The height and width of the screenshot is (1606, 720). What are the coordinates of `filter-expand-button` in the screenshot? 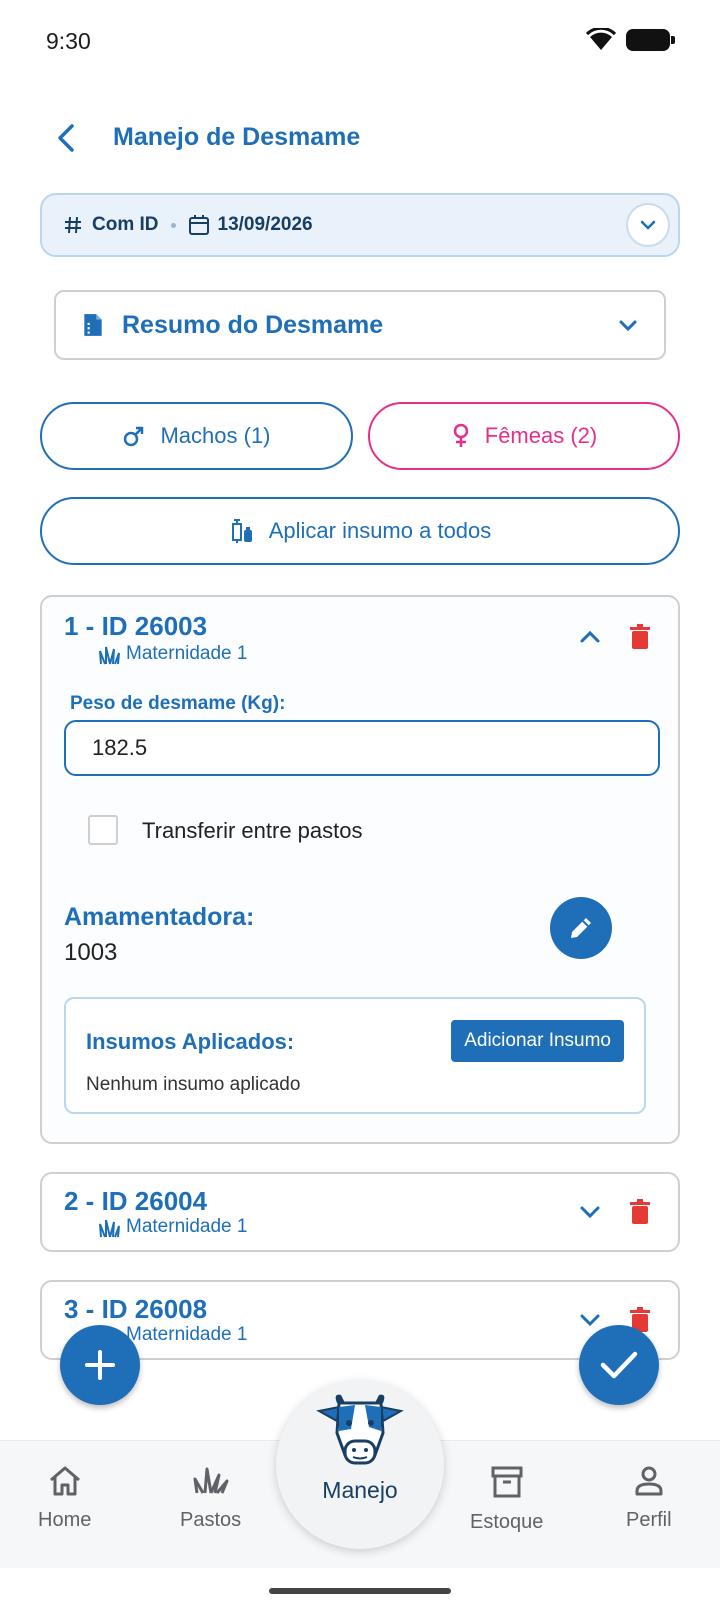 It's located at (648, 225).